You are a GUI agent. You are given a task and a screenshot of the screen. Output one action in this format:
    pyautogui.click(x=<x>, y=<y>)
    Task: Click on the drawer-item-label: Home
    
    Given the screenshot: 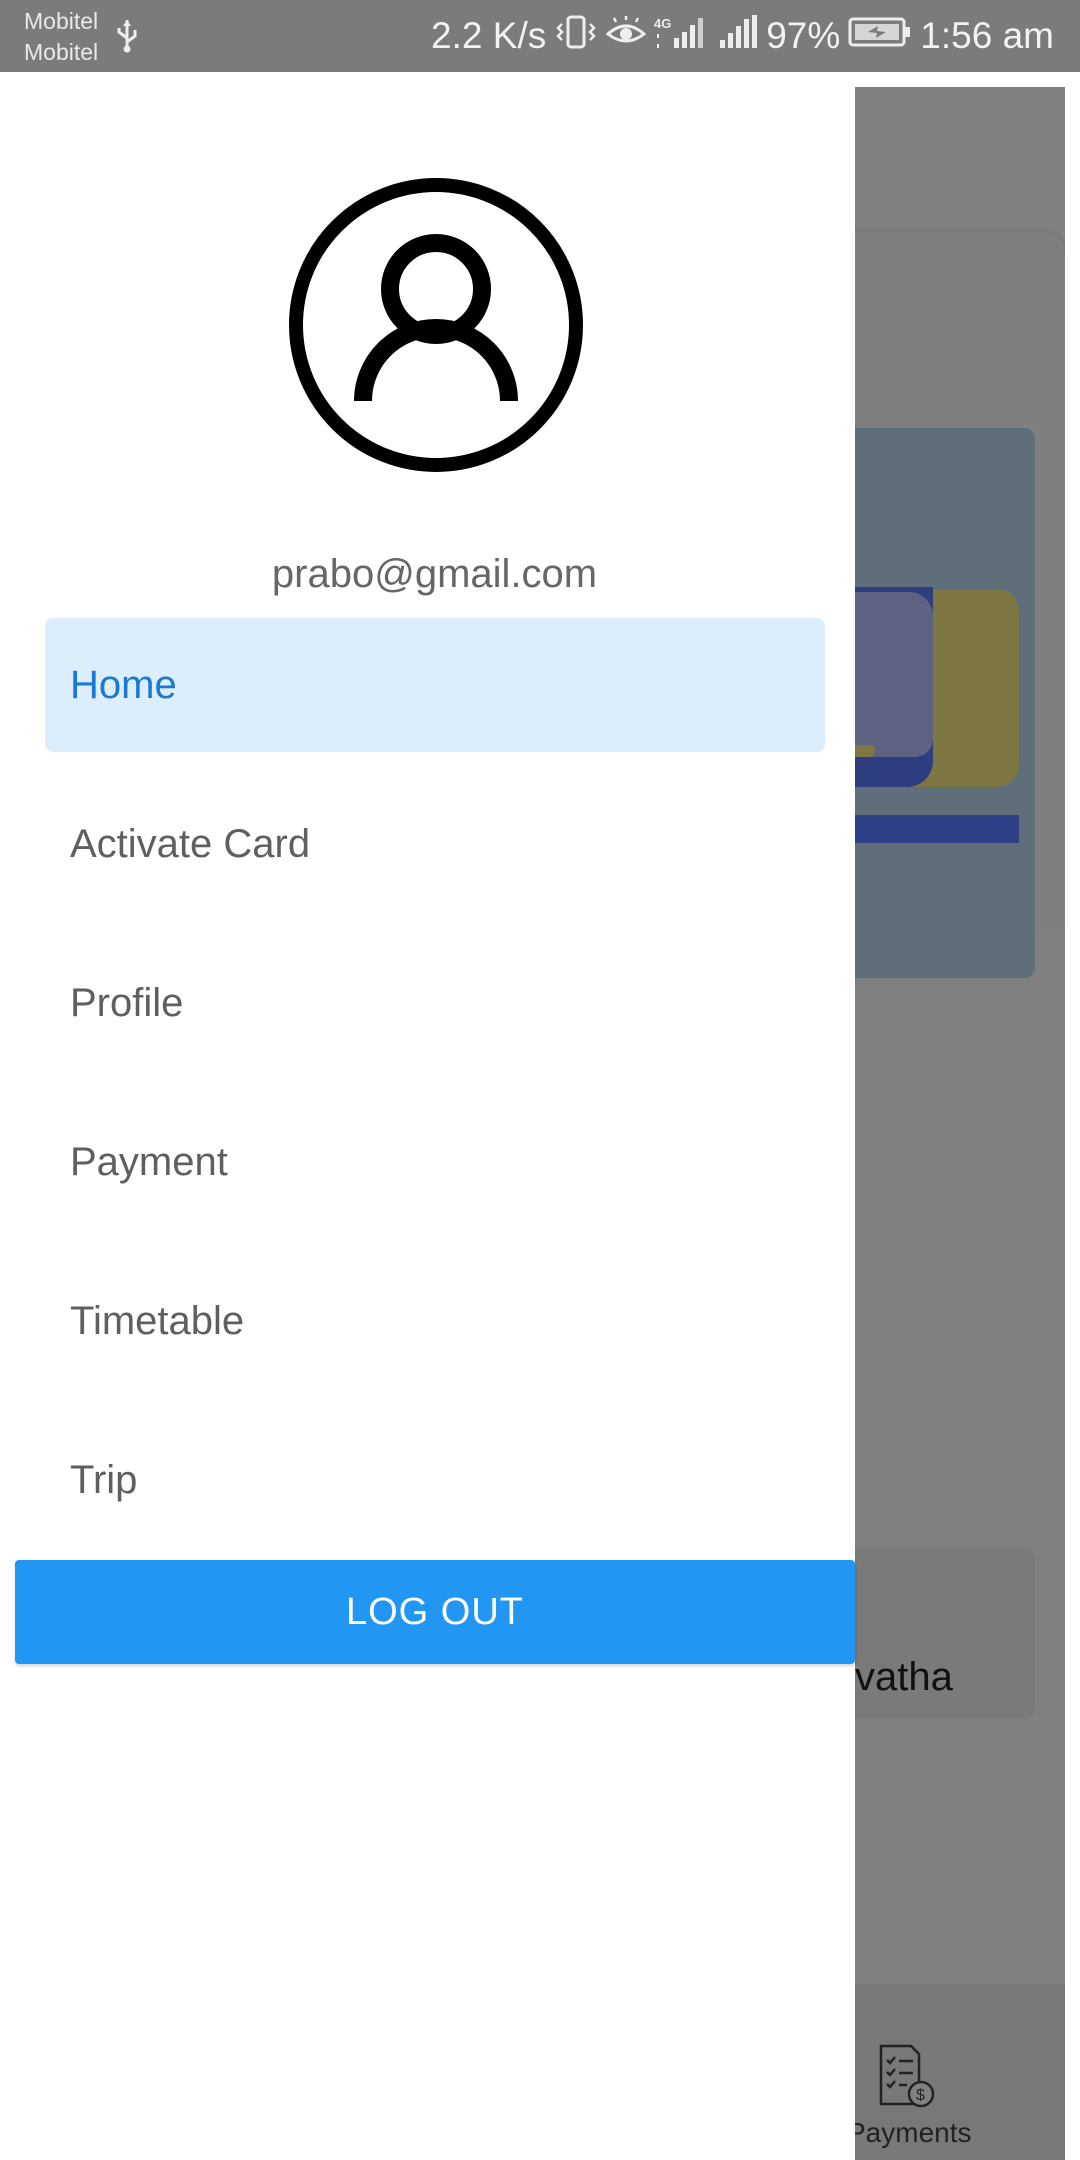 What is the action you would take?
    pyautogui.click(x=123, y=684)
    